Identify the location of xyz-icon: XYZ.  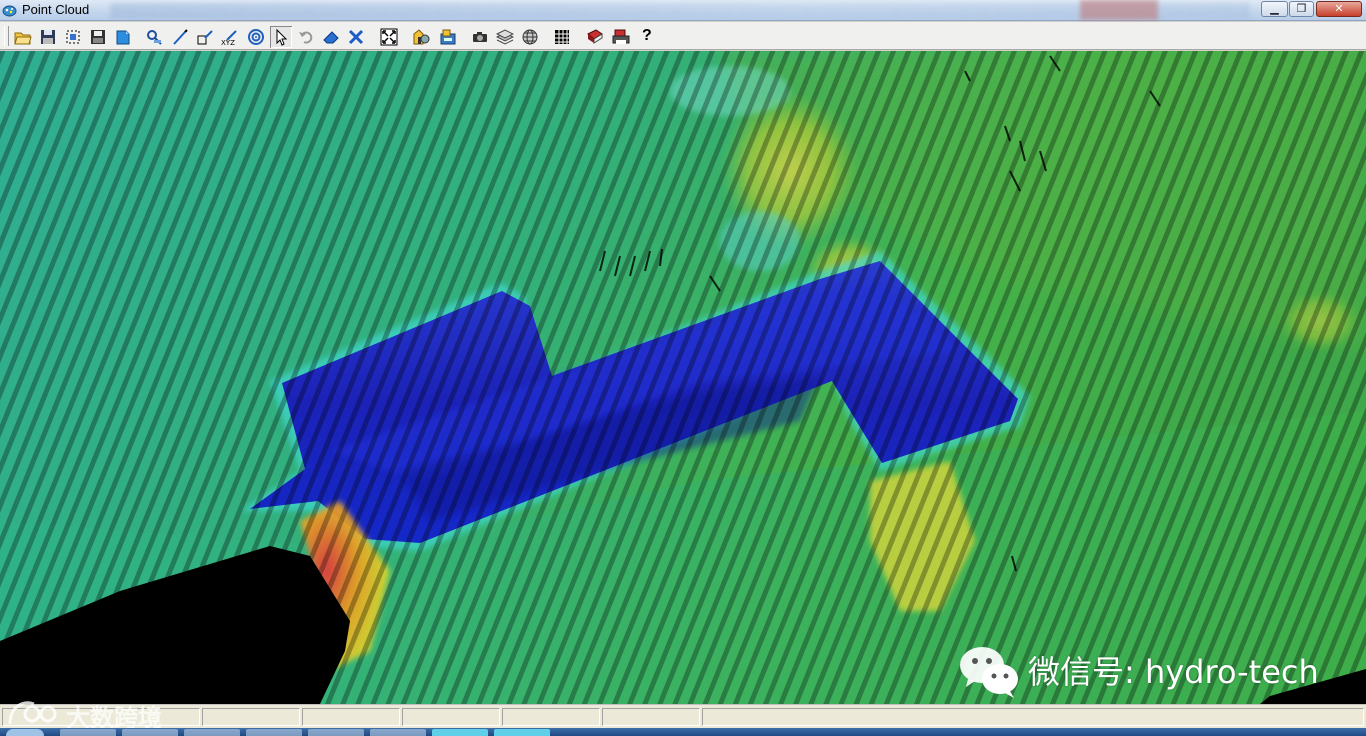
(229, 38).